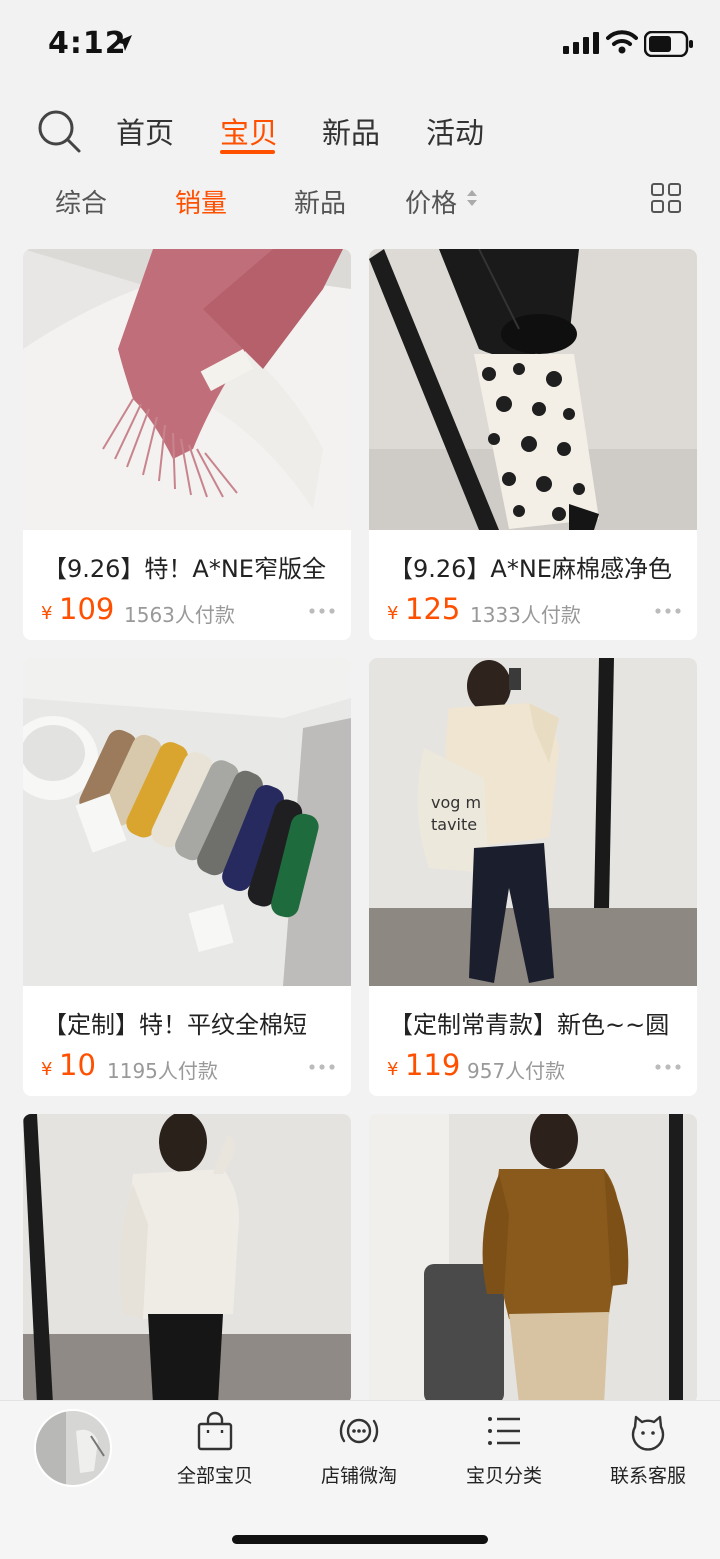 The image size is (720, 1559). I want to click on cellular-signal-icon, so click(581, 43).